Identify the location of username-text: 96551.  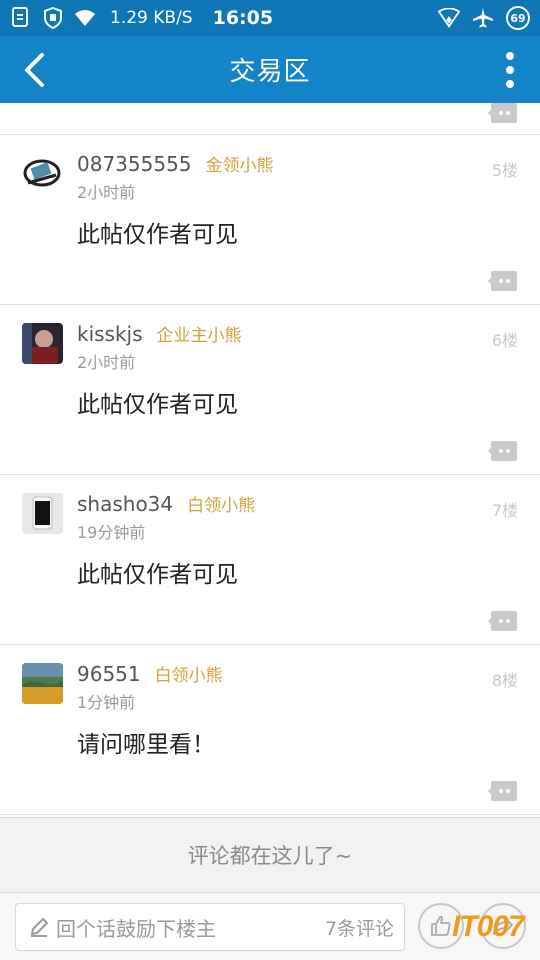
(109, 674).